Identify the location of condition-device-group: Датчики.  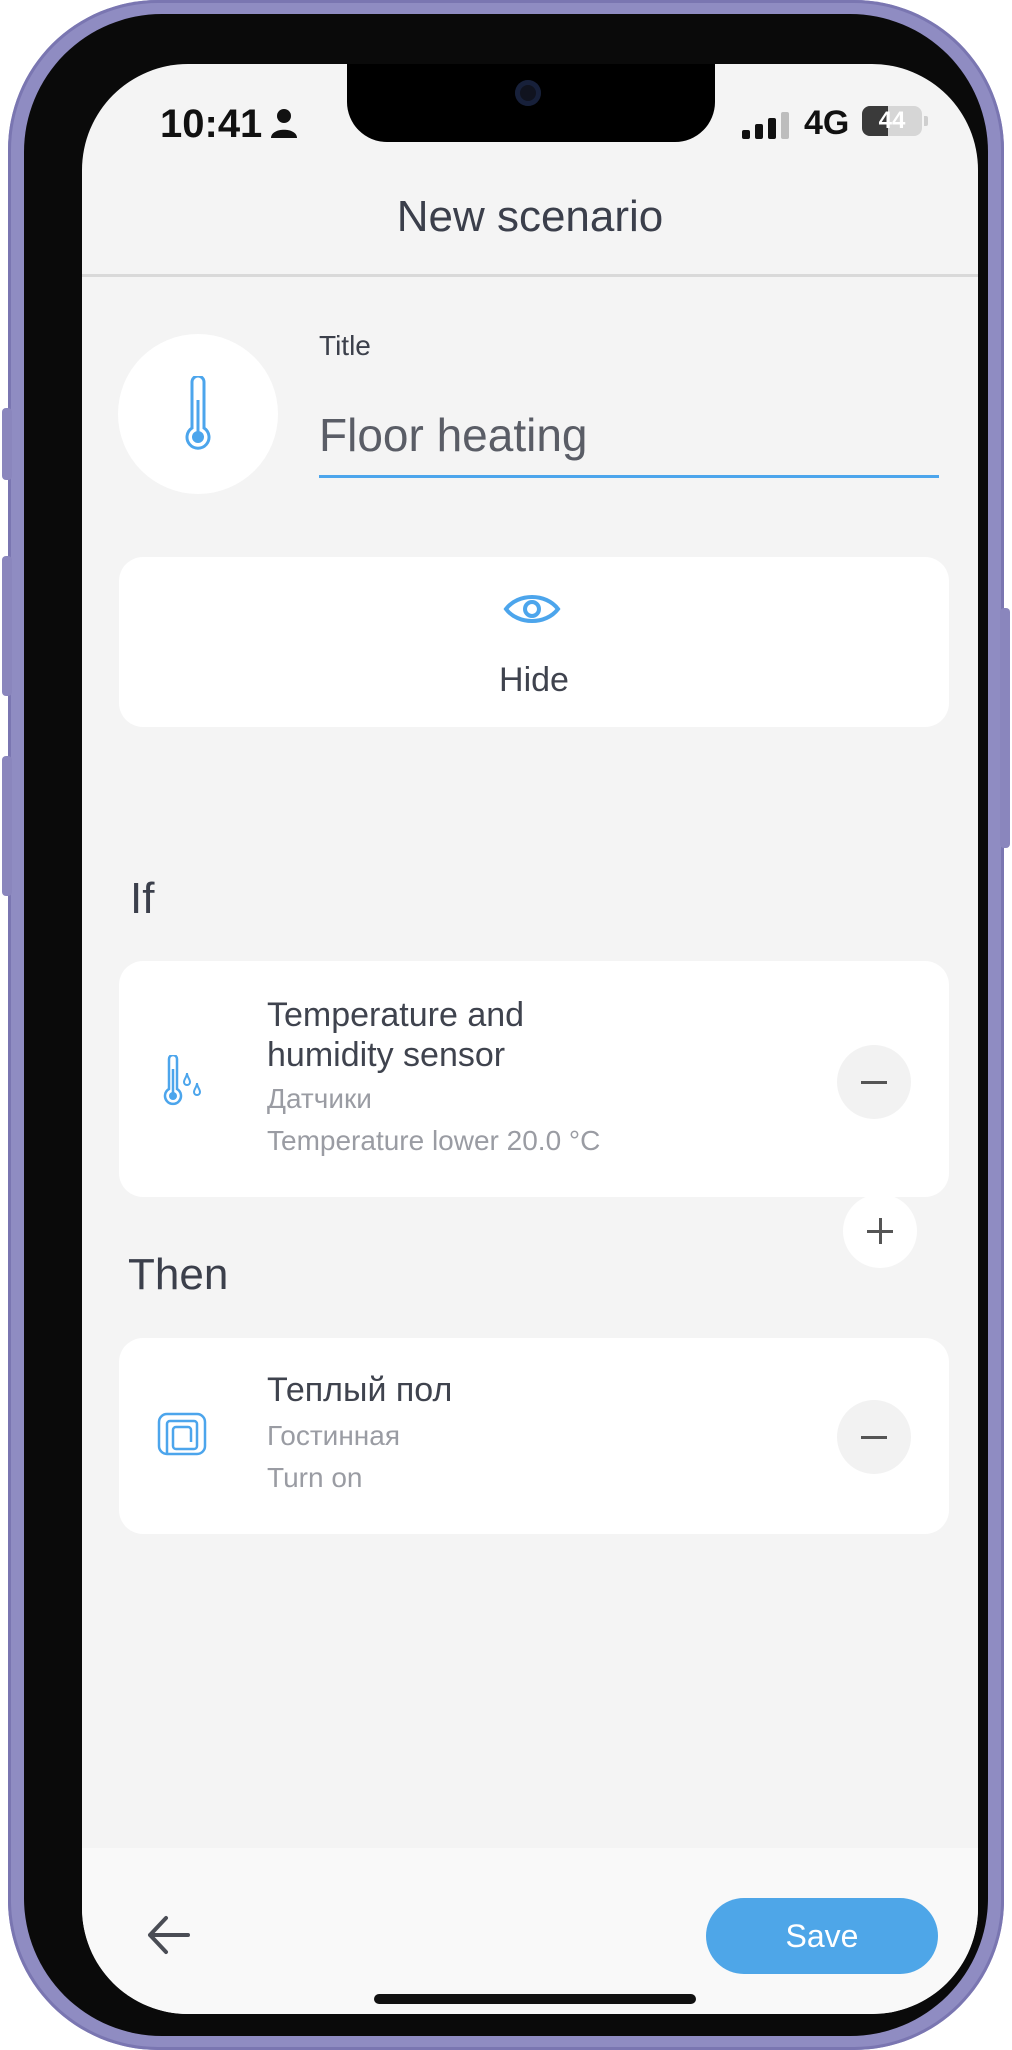
(319, 1098).